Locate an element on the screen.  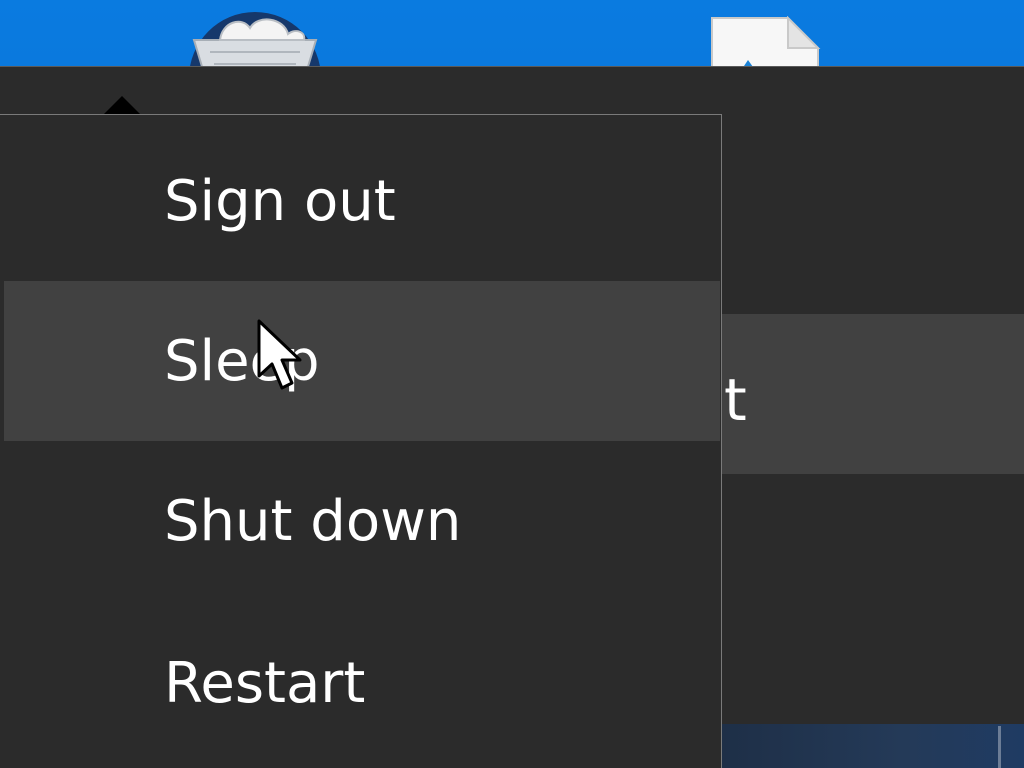
background-panel-highlight is located at coordinates (873, 394).